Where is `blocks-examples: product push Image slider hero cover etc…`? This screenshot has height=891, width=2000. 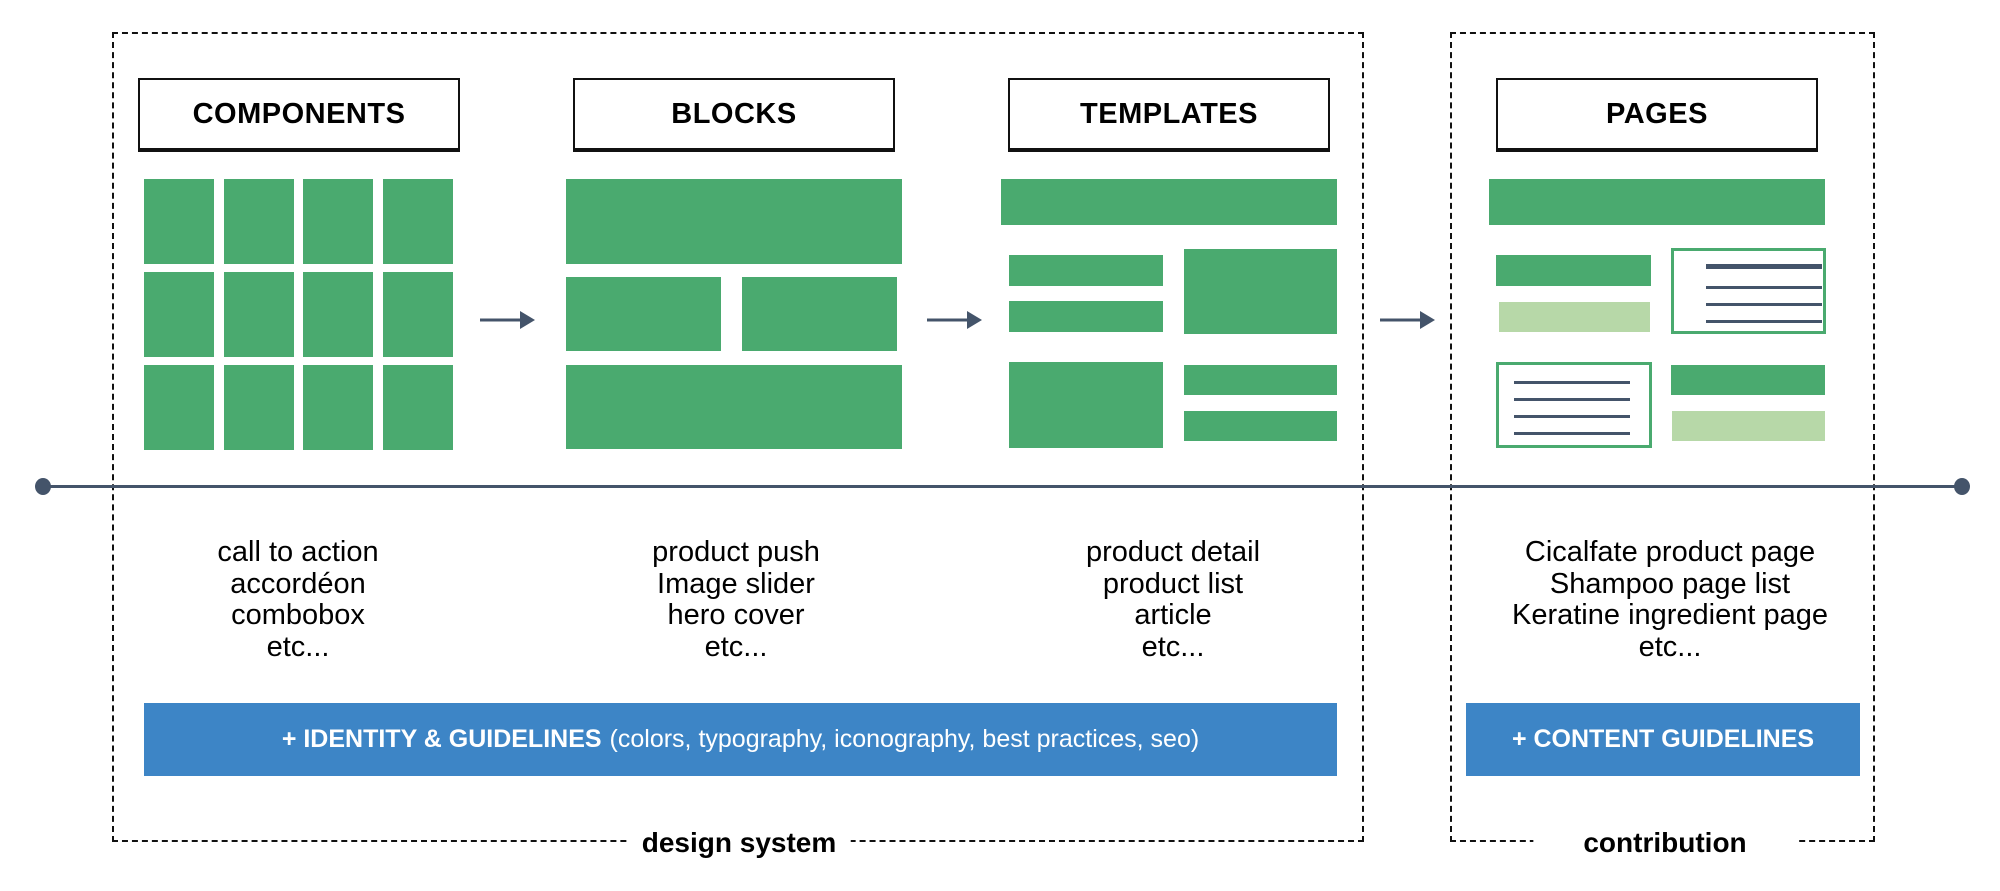 blocks-examples: product push Image slider hero cover etc… is located at coordinates (736, 599).